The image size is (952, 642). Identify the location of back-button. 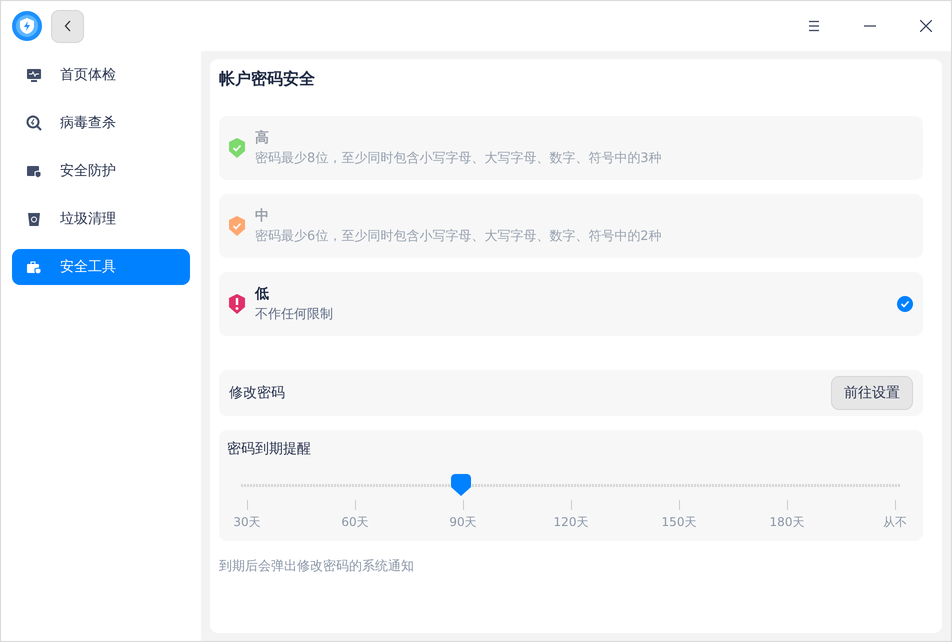
(67, 26).